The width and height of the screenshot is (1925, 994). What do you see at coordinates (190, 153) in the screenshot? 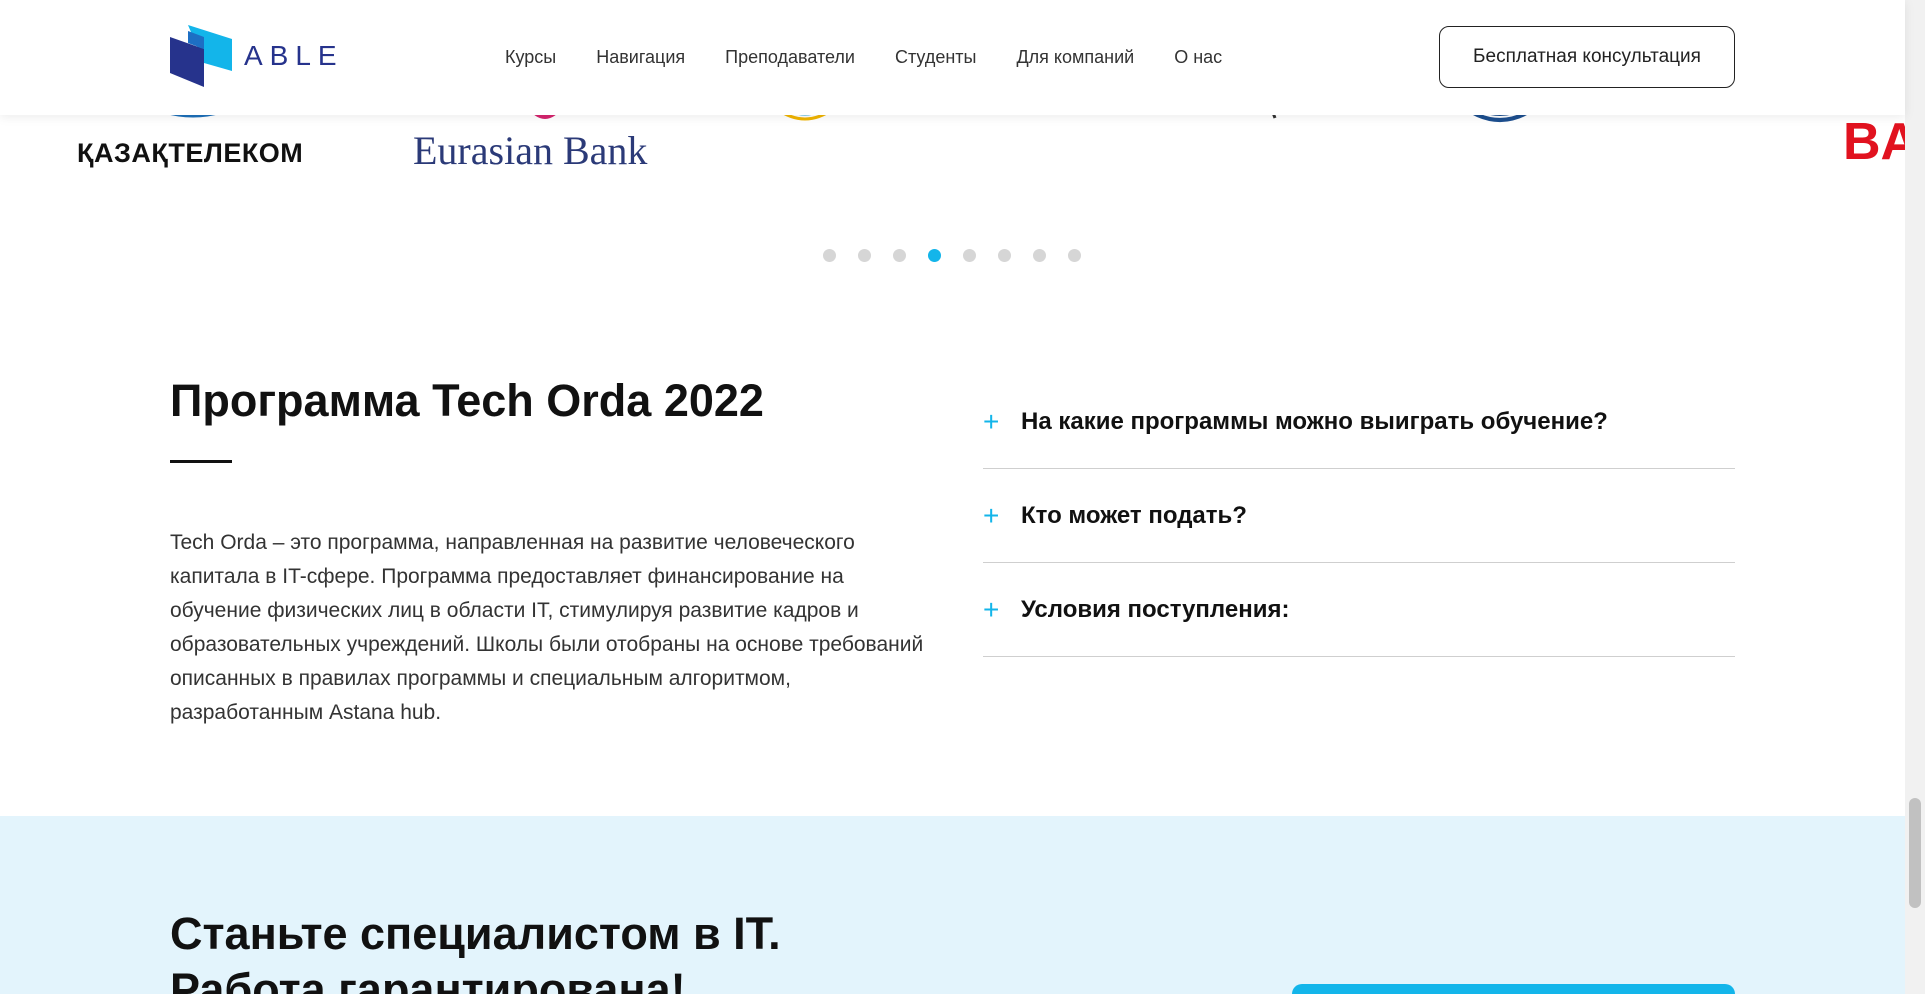
I see `partner-logo-kazakhtelecom: ҚАЗАҚТЕЛЕКОМ` at bounding box center [190, 153].